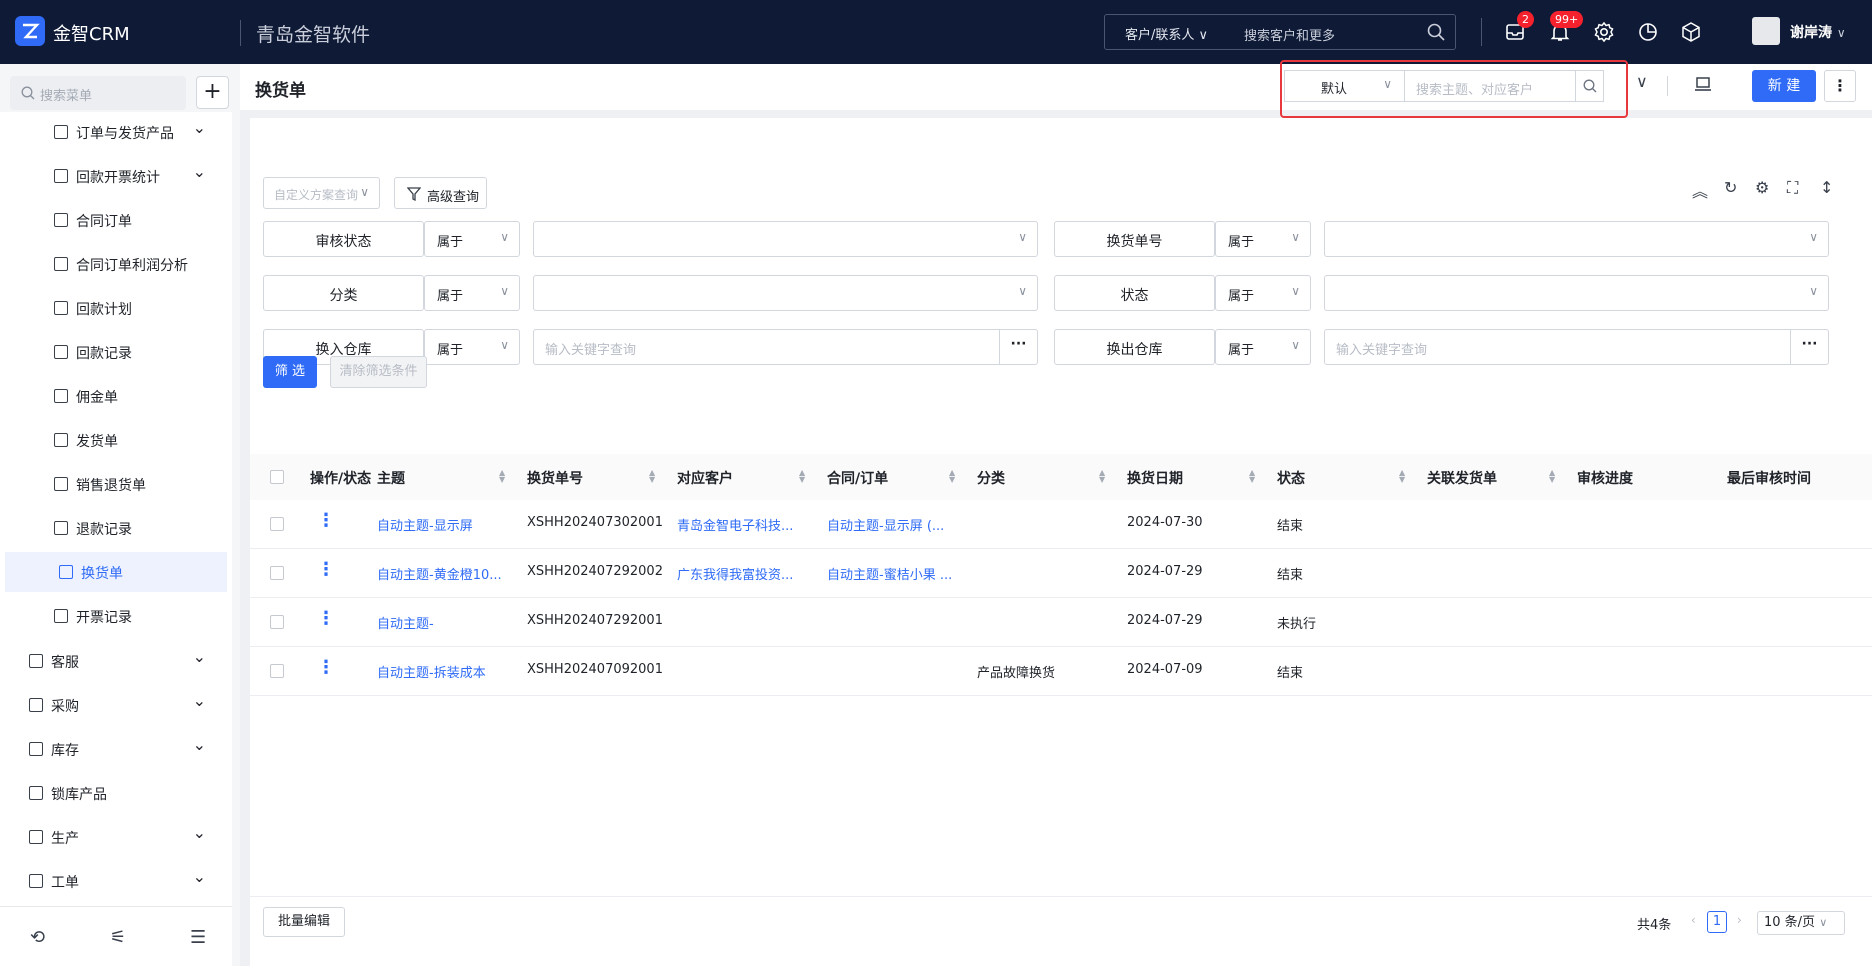 This screenshot has width=1872, height=966. I want to click on column-header: 分类, so click(991, 478).